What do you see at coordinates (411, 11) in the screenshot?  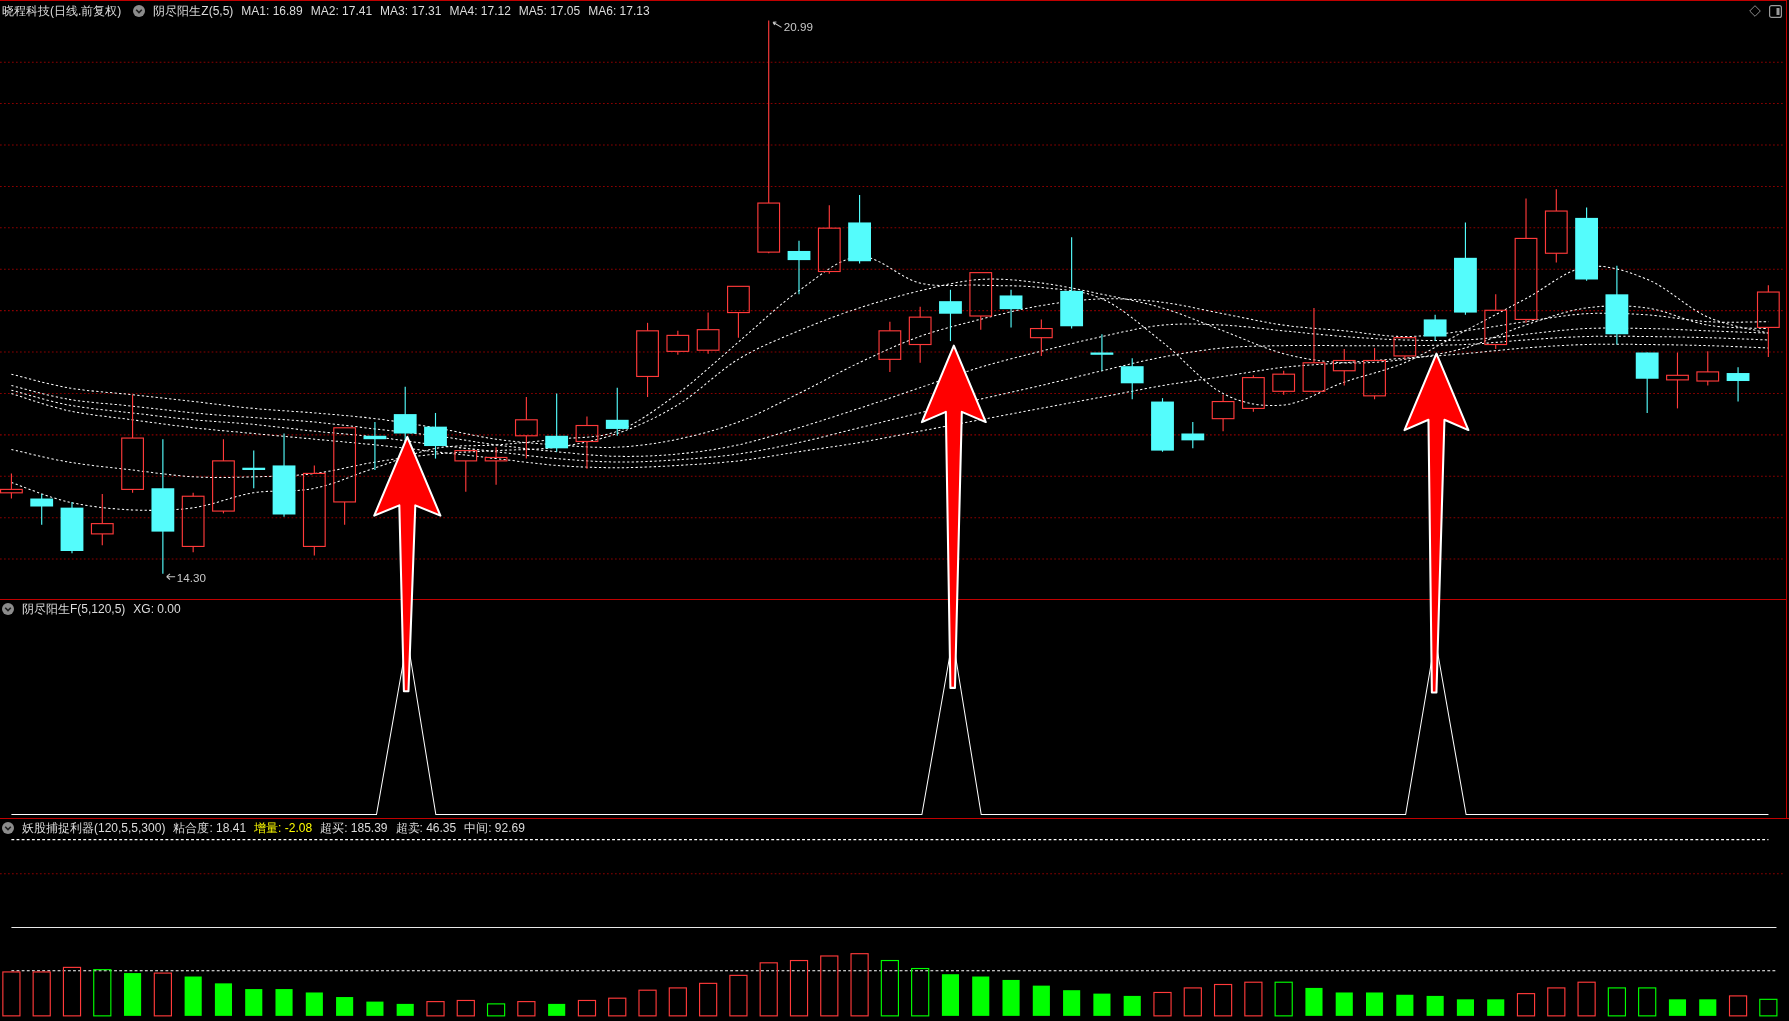 I see `indicator-value: MA3: 17.31` at bounding box center [411, 11].